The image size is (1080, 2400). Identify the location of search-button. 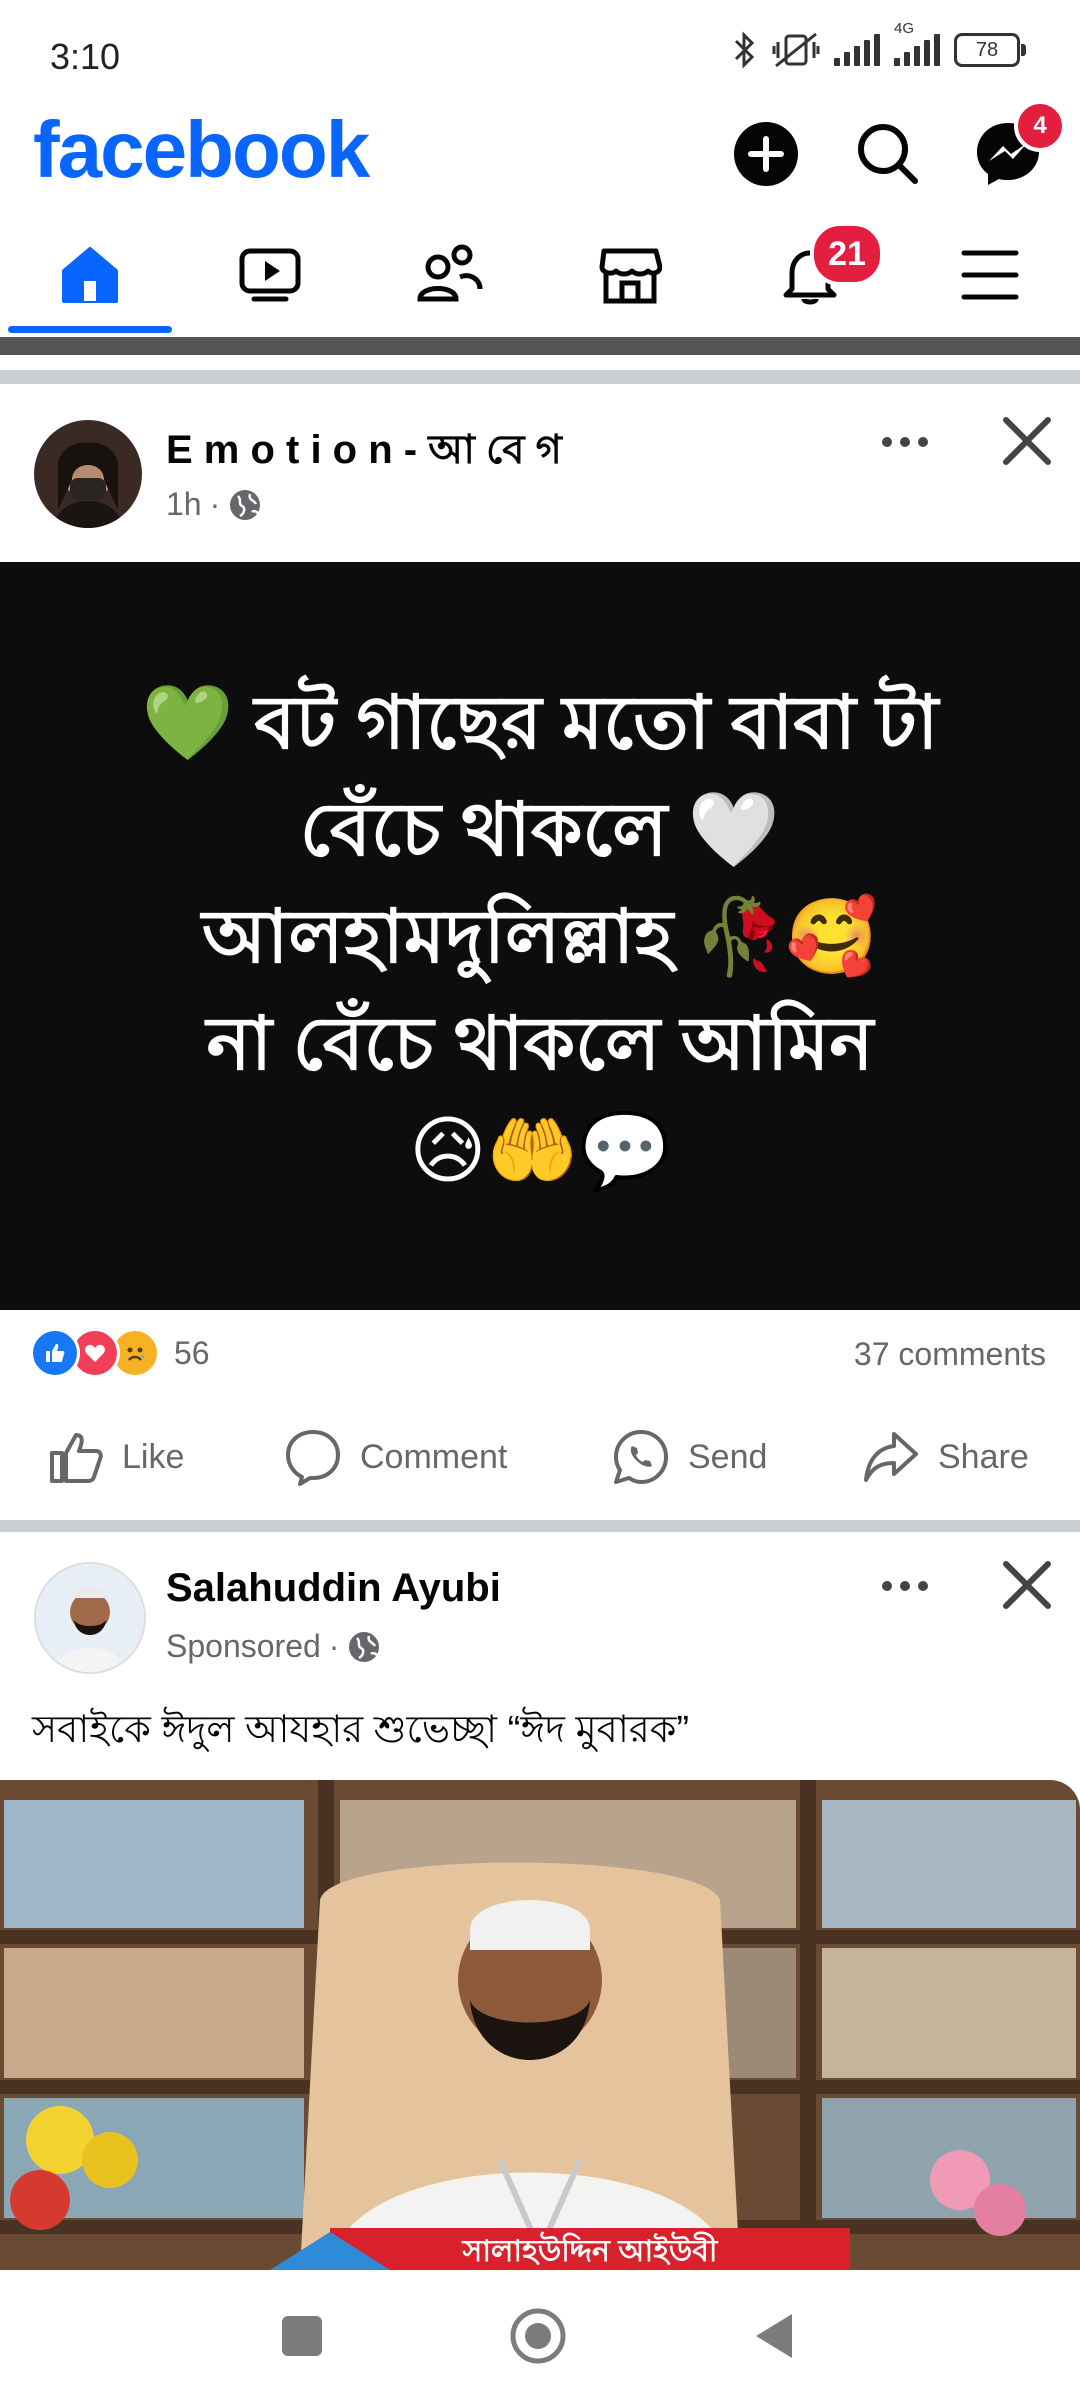
(888, 154).